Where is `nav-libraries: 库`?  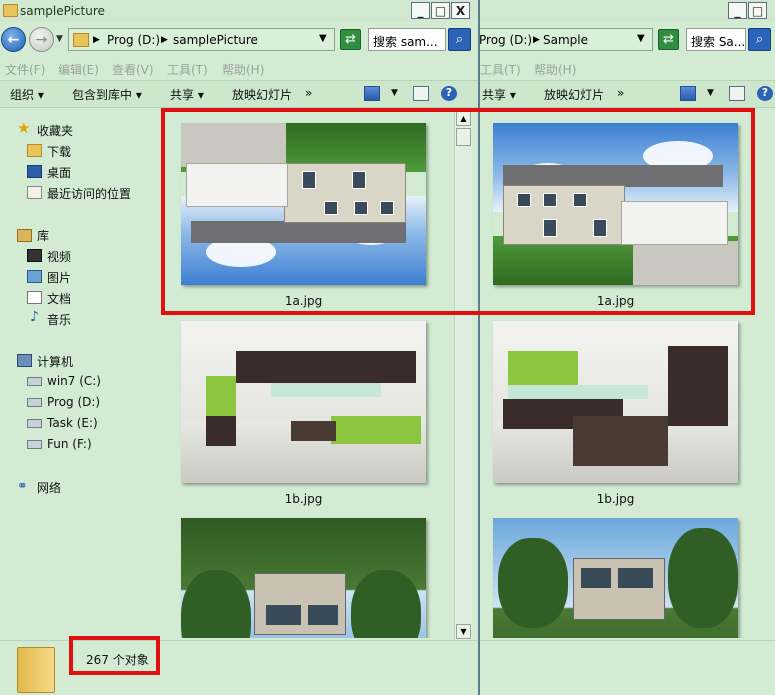
nav-libraries: 库 is located at coordinates (43, 235).